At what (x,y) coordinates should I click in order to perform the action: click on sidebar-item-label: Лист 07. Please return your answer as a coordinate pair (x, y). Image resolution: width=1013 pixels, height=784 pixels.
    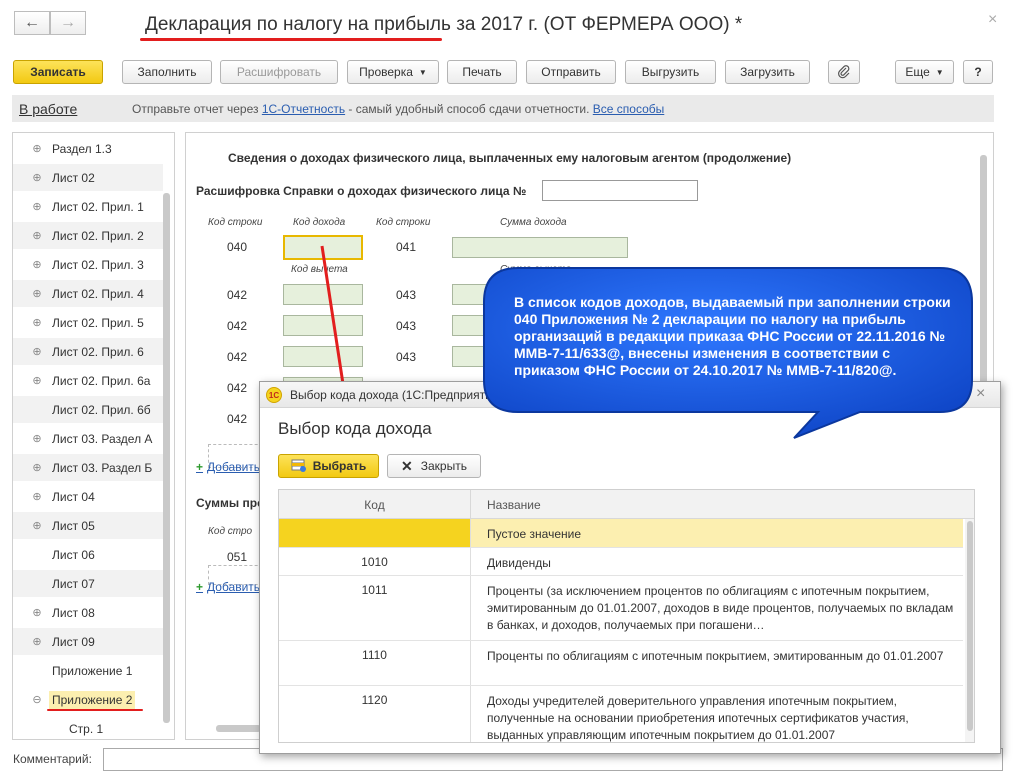
    Looking at the image, I should click on (73, 583).